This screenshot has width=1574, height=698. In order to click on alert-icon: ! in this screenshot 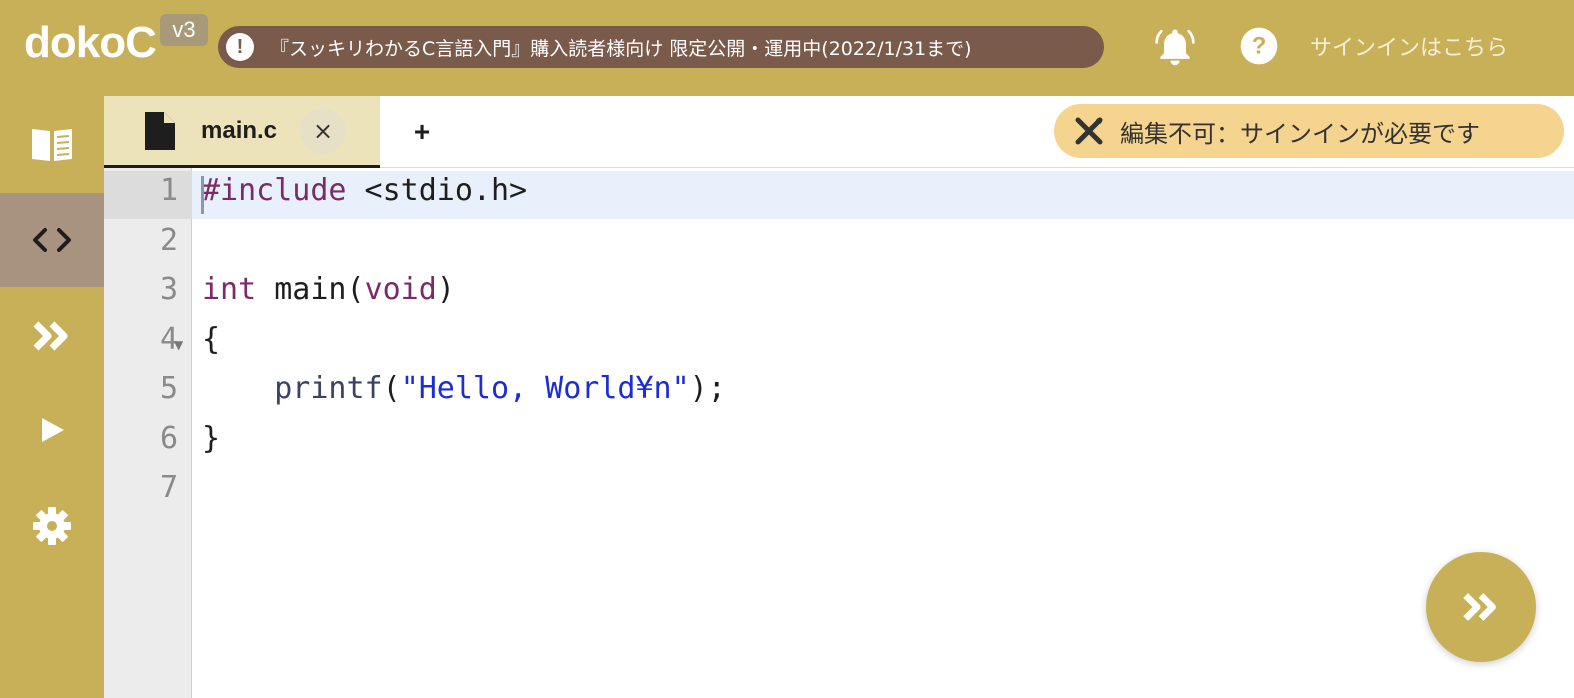, I will do `click(240, 47)`.